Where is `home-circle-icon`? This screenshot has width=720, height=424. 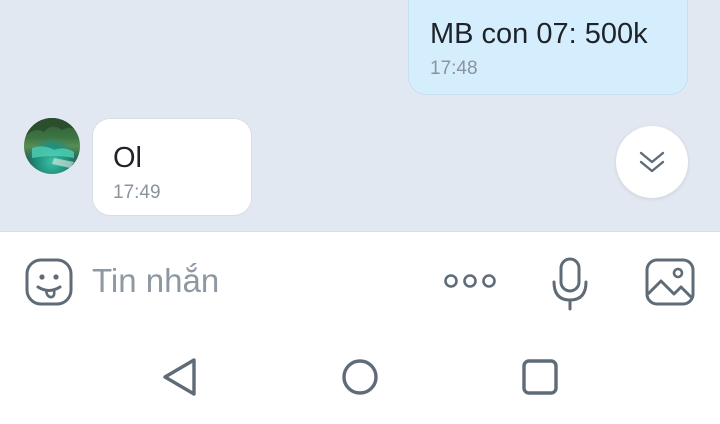
home-circle-icon is located at coordinates (360, 377).